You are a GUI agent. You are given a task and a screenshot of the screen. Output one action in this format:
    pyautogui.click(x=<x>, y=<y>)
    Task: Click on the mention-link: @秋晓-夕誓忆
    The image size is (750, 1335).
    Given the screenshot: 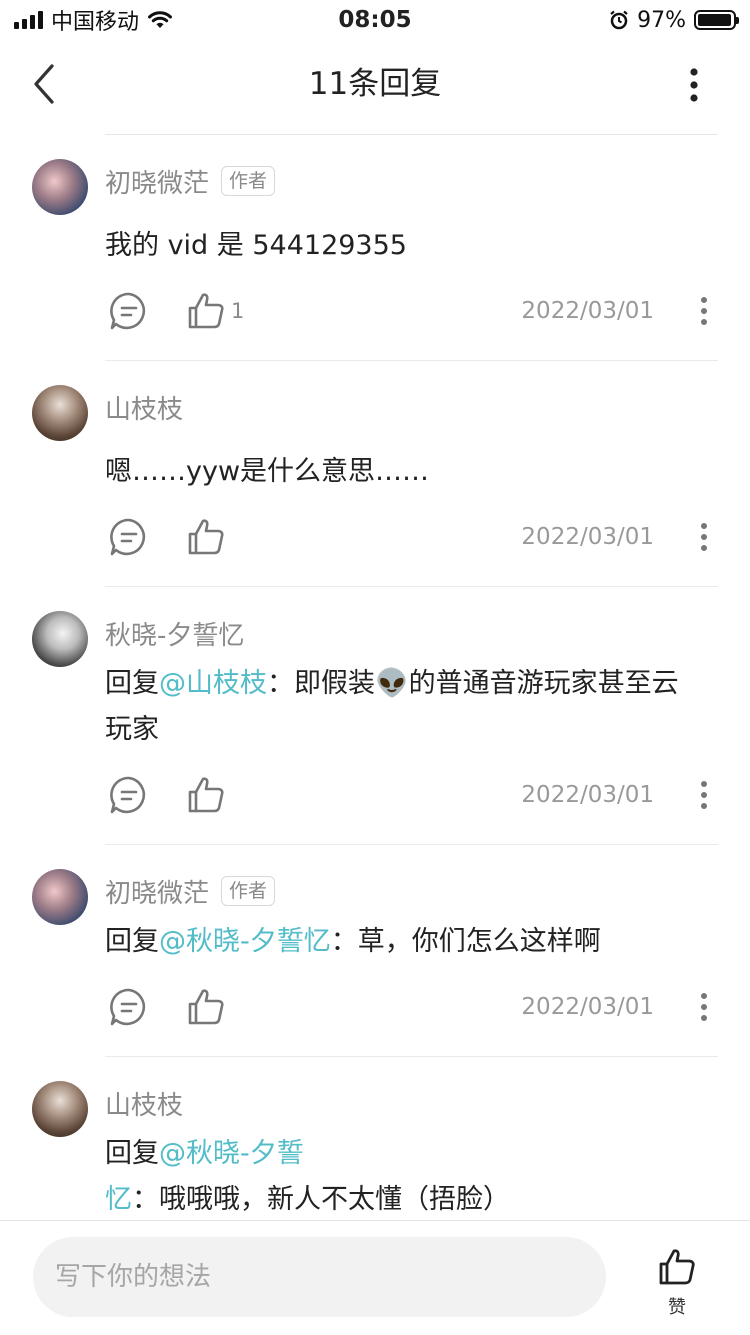 What is the action you would take?
    pyautogui.click(x=245, y=941)
    